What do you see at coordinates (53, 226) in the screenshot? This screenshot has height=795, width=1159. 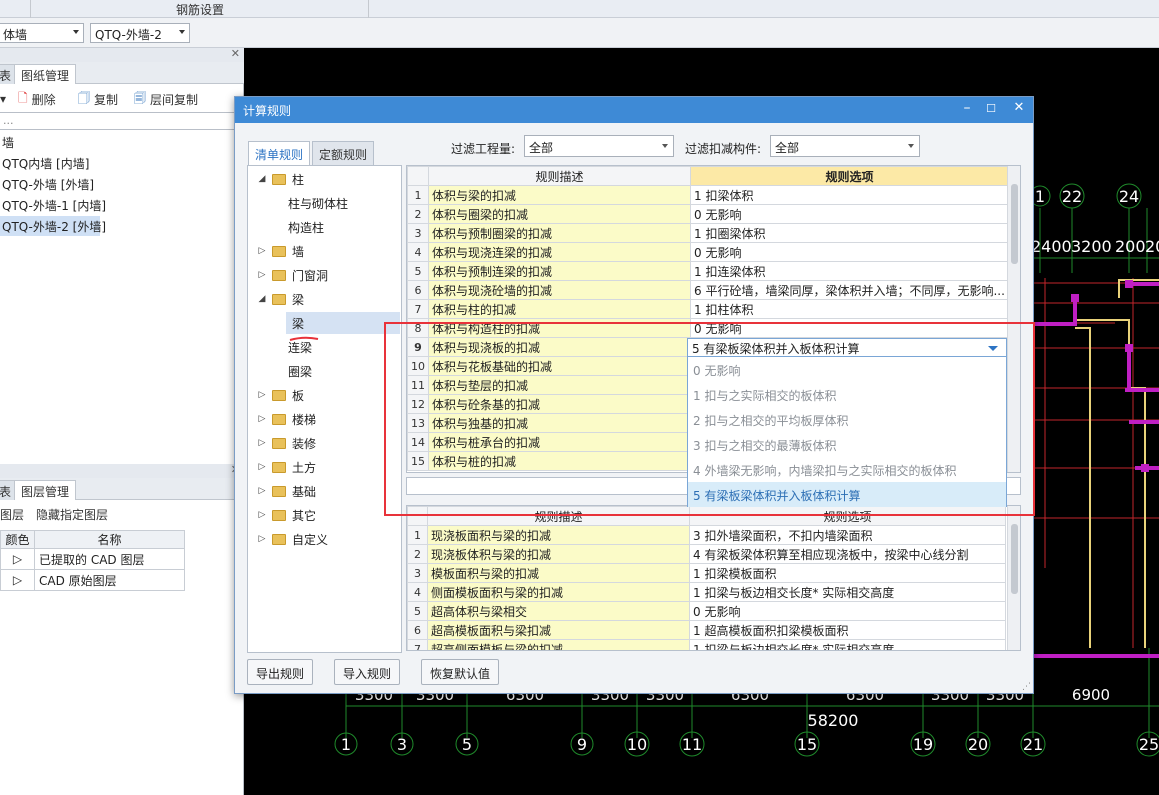 I see `tree-item-qtq-outer-2: QTQ-外墙-2 [外墙]` at bounding box center [53, 226].